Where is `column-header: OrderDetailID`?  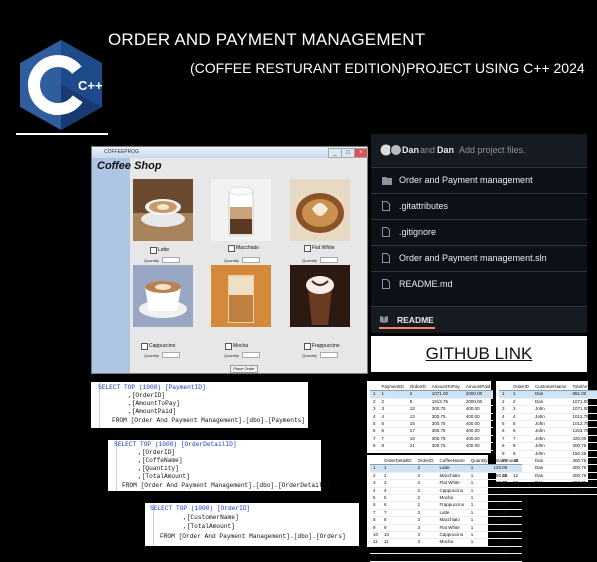 column-header: OrderDetailID is located at coordinates (398, 462).